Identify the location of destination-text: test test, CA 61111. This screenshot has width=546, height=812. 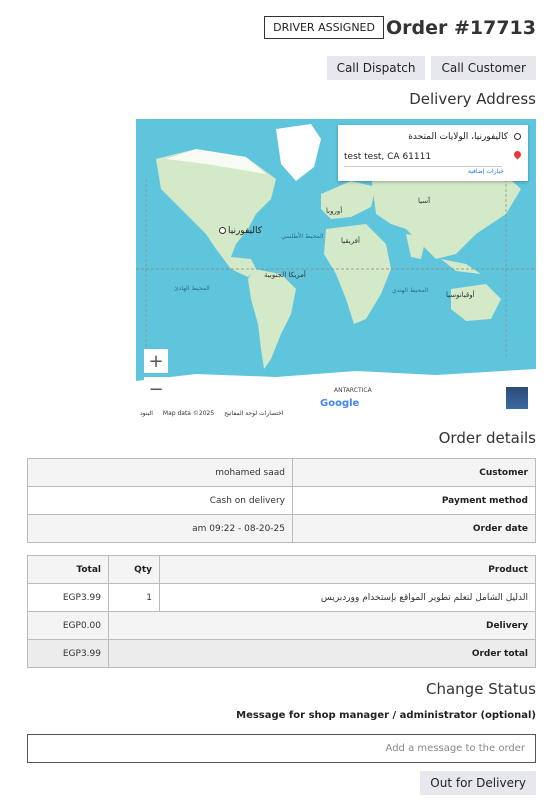
(423, 159).